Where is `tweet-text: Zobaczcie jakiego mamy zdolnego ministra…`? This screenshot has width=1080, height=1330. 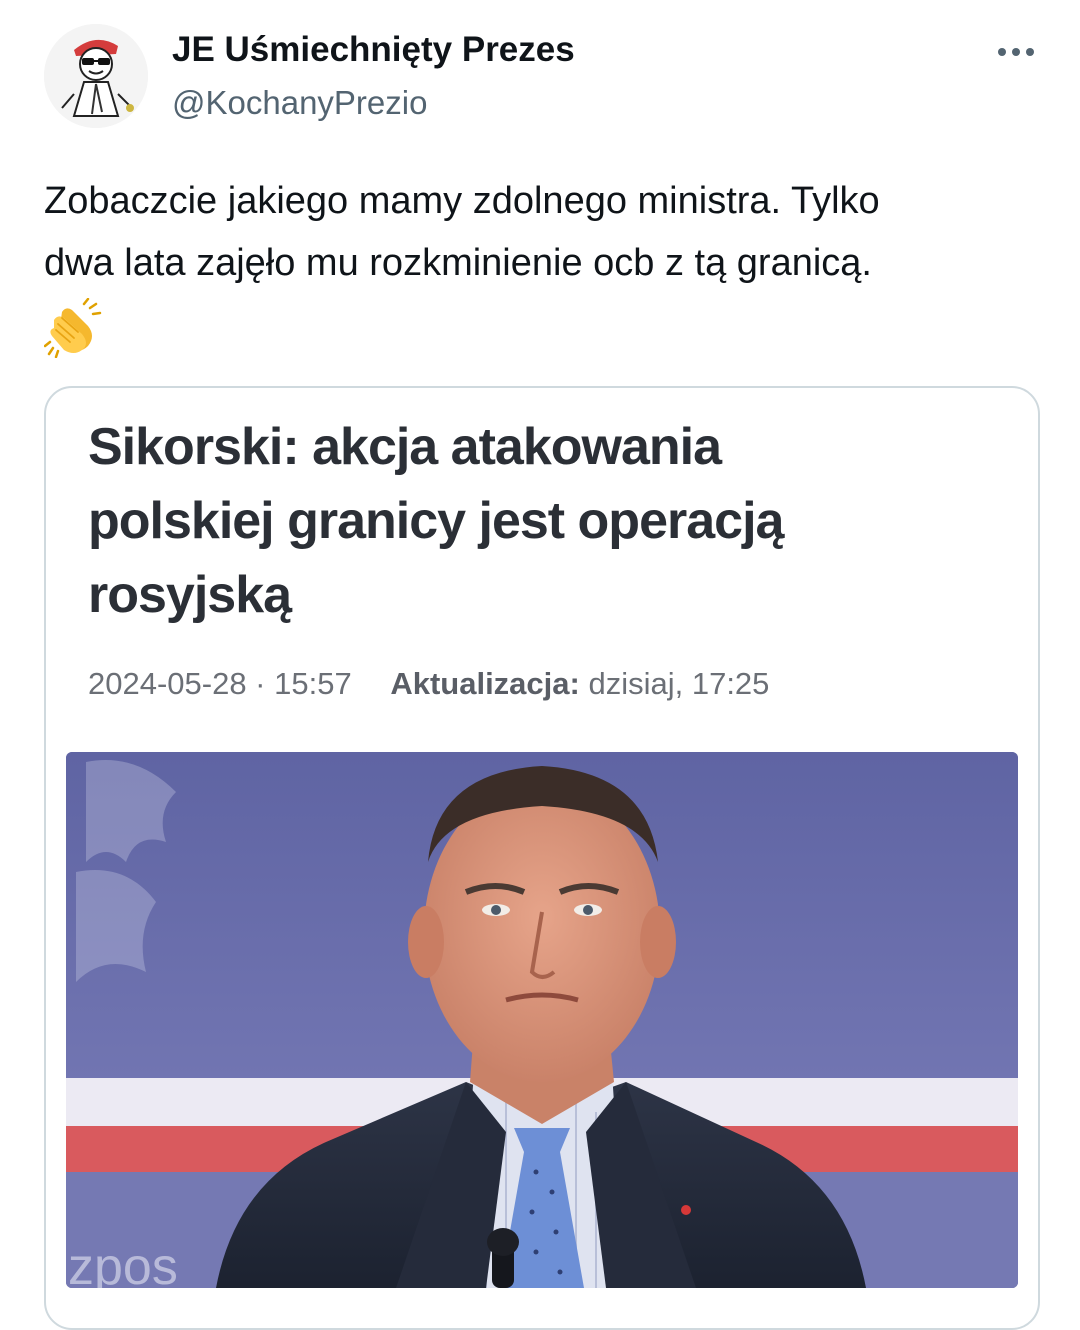 tweet-text: Zobaczcie jakiego mamy zdolnego ministra… is located at coordinates (544, 232).